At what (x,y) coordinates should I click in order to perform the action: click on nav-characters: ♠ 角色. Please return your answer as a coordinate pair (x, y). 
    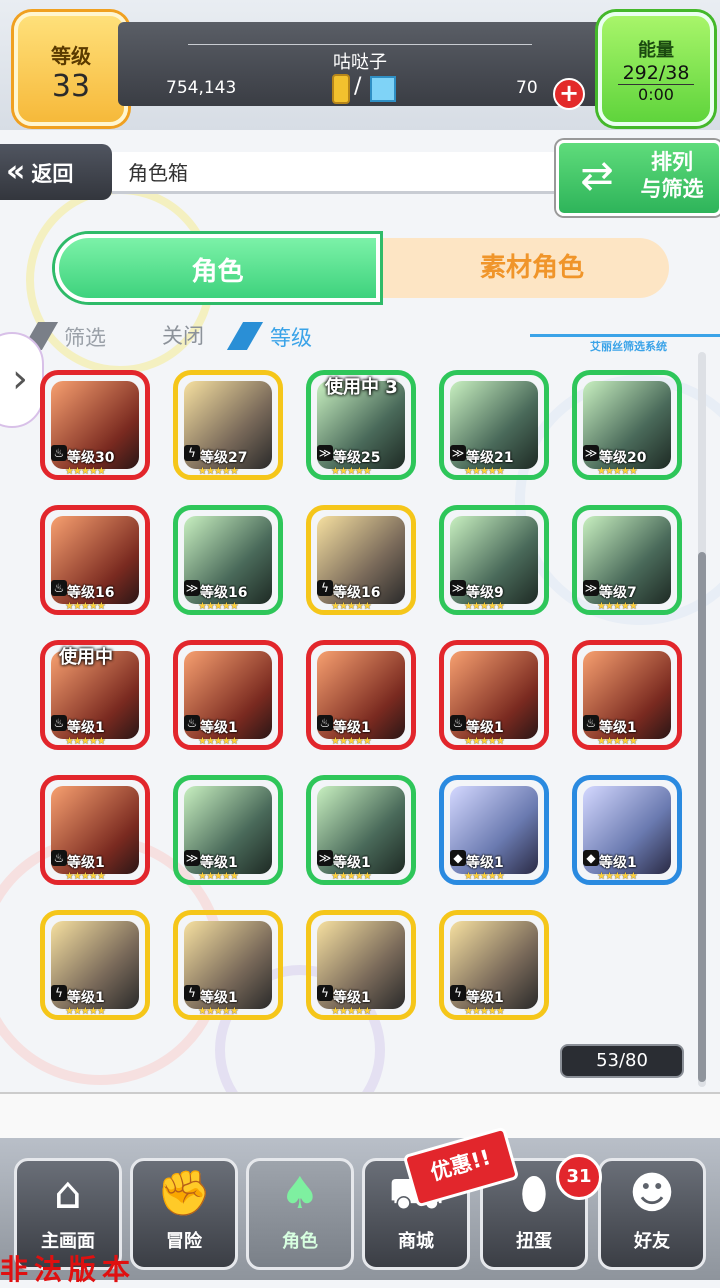
    Looking at the image, I should click on (300, 1214).